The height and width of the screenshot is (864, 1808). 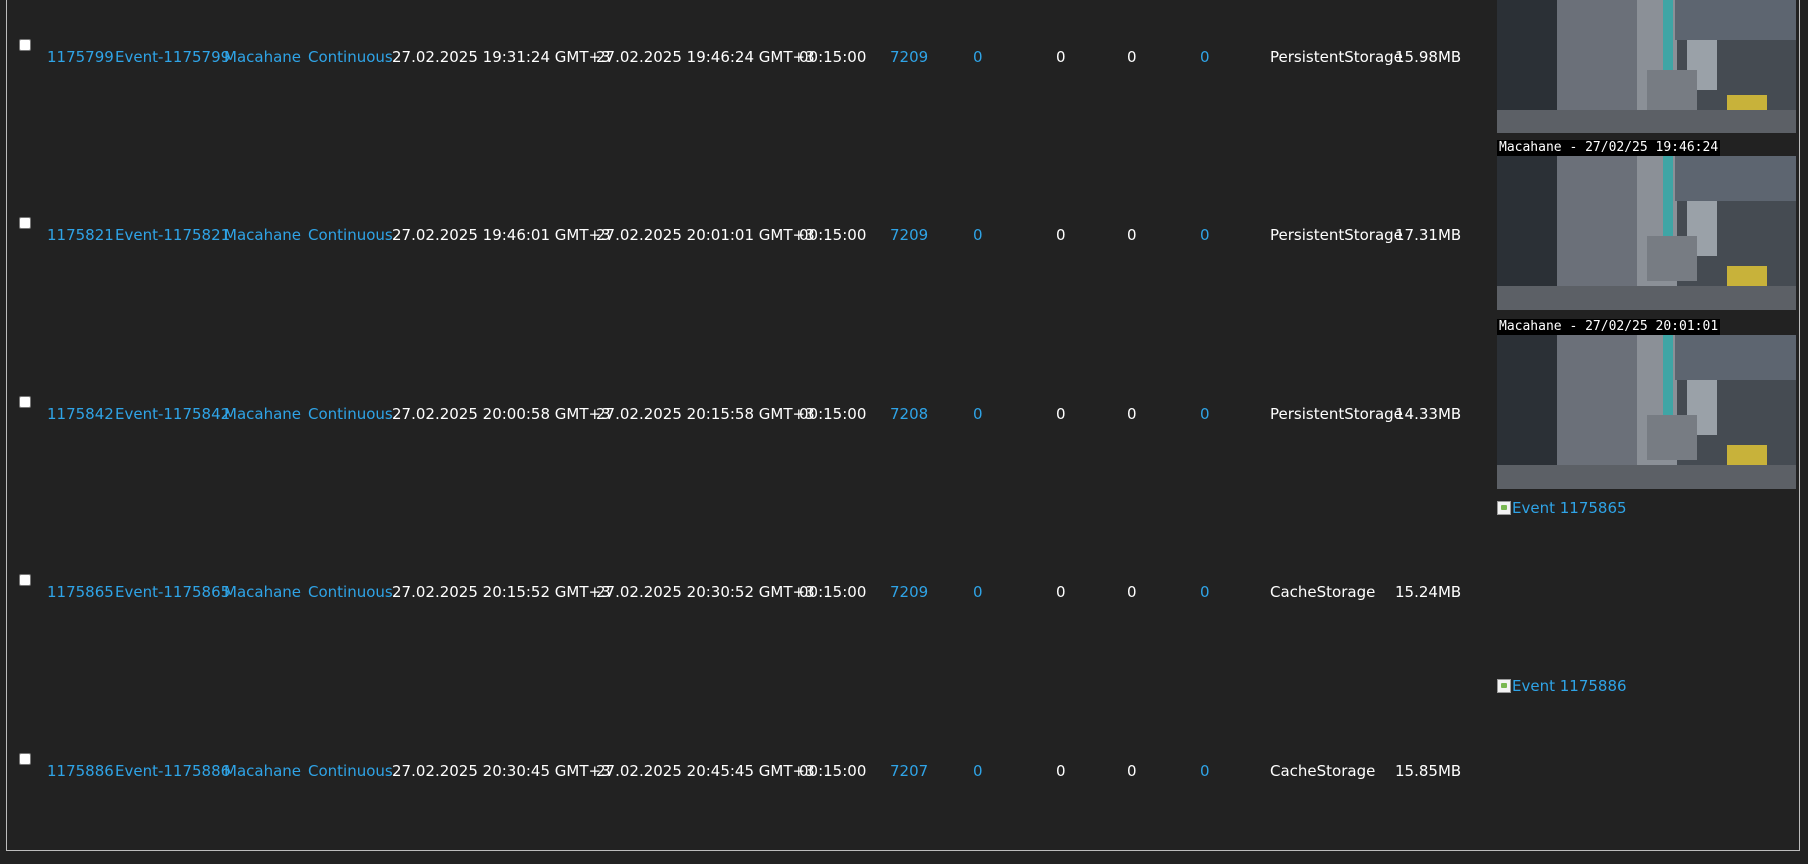 I want to click on end-time: 27.02.2025 19:46:24 GMT+3, so click(x=705, y=57).